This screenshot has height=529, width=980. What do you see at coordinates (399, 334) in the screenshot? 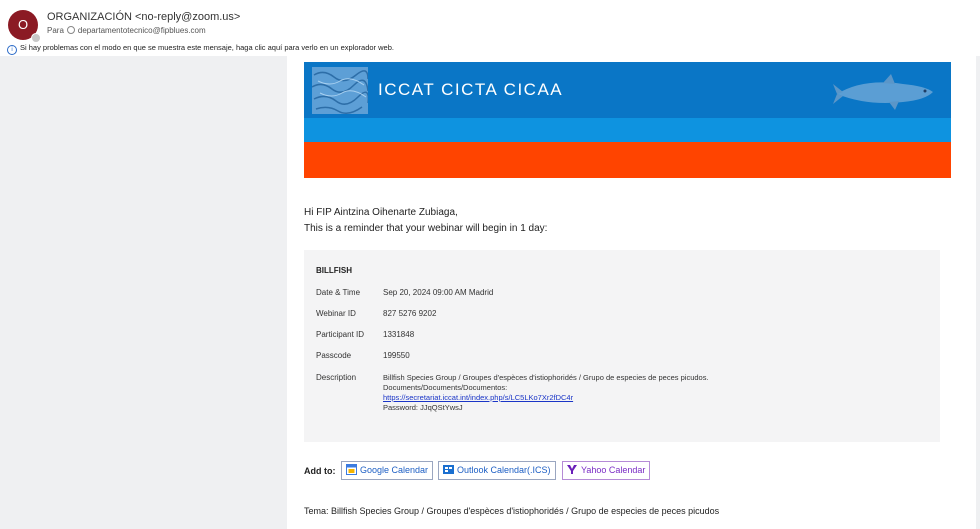
I see `participant-id-value: 1331848` at bounding box center [399, 334].